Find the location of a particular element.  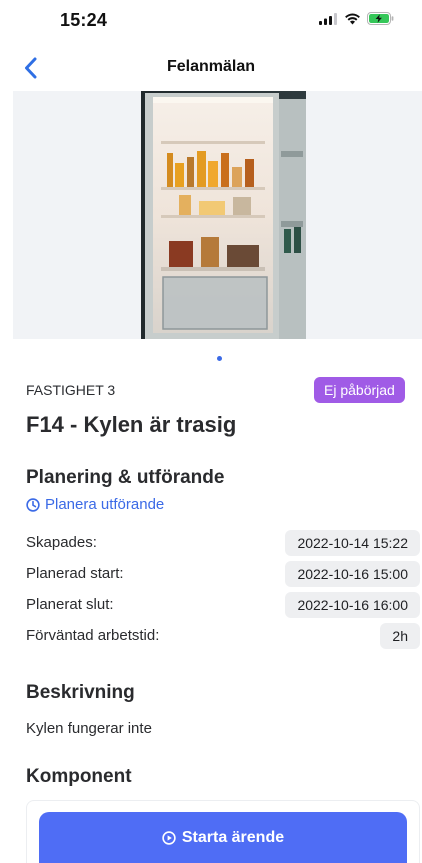

info-label: Förväntad arbetstid: is located at coordinates (93, 635).